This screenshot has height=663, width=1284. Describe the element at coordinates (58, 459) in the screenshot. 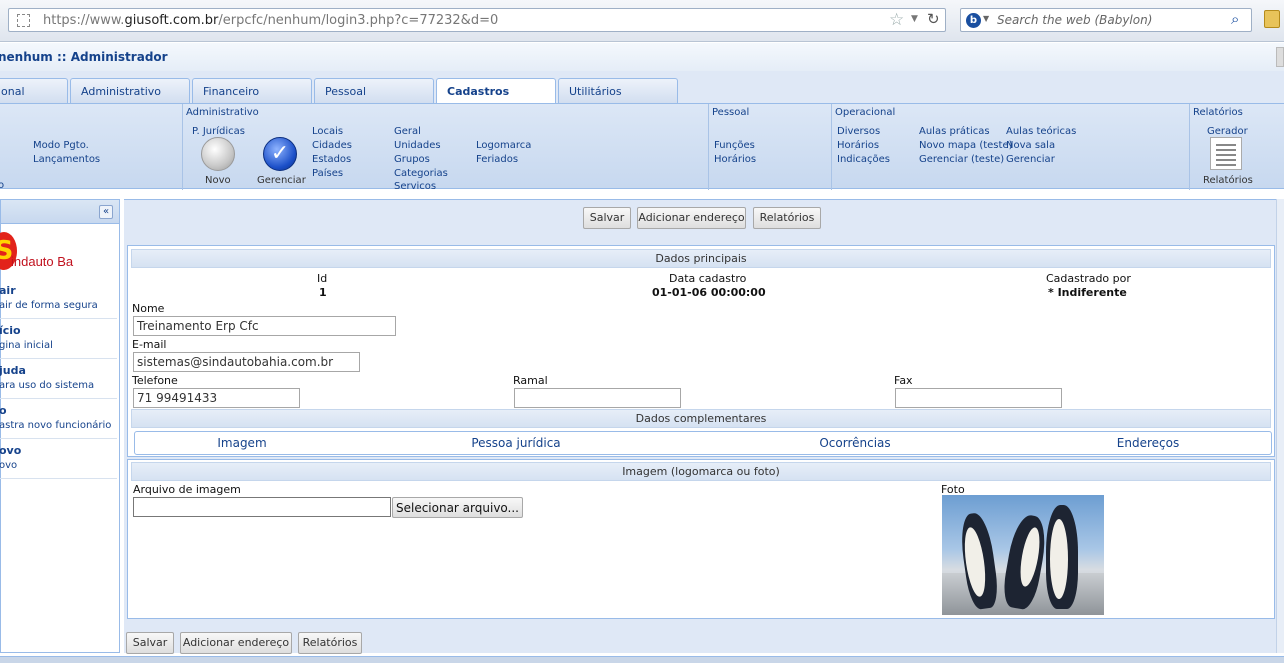

I see `sidebar-item-novo: ovo ovo` at that location.